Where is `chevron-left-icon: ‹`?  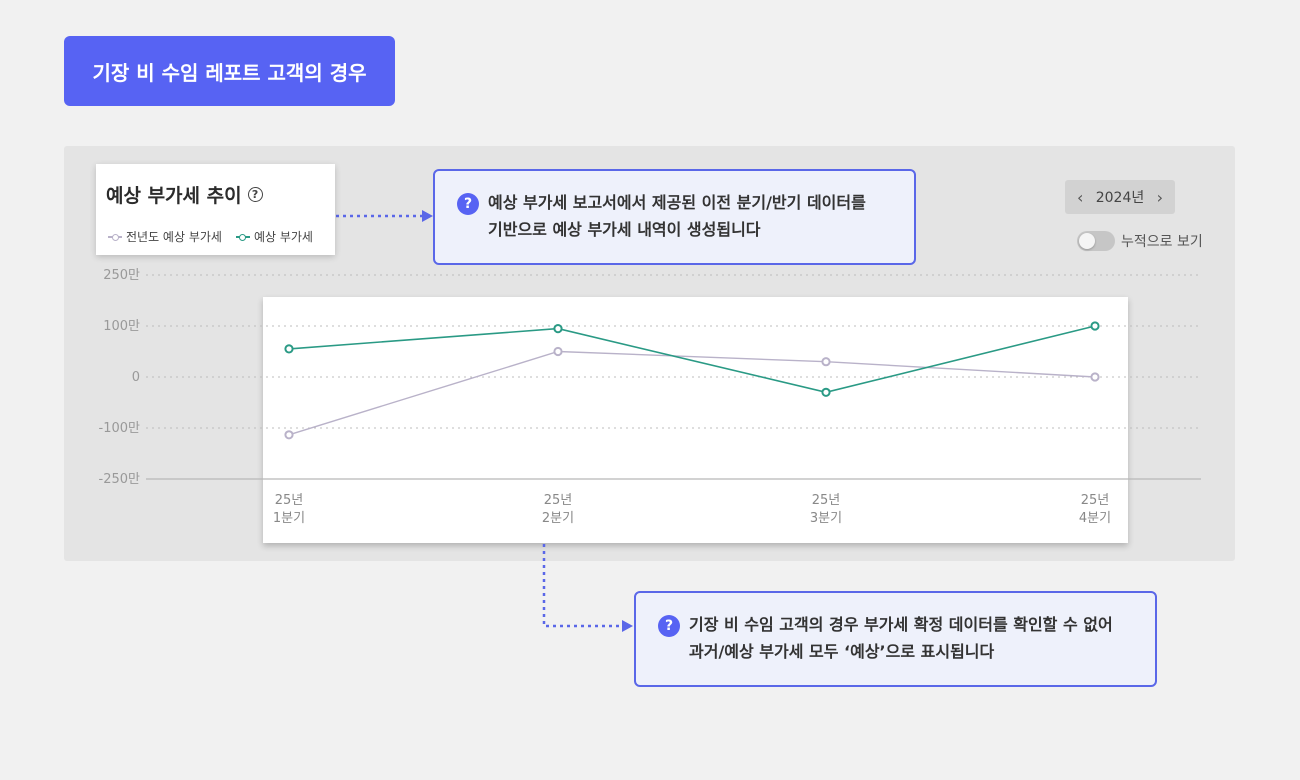
chevron-left-icon: ‹ is located at coordinates (1080, 197).